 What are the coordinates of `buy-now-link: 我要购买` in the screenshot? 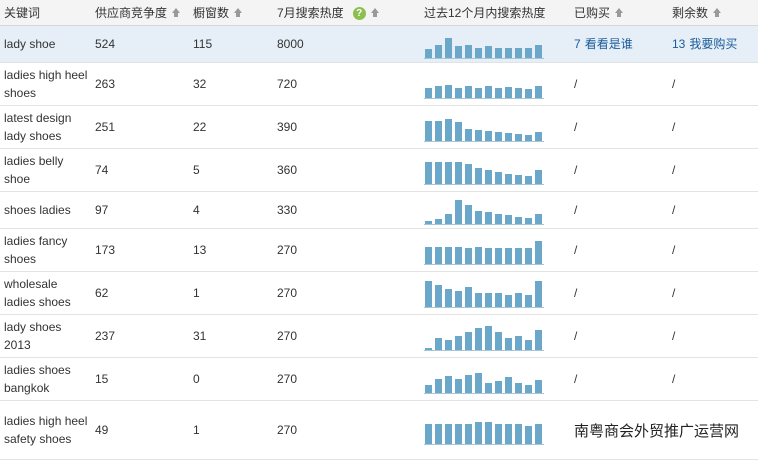 It's located at (713, 44).